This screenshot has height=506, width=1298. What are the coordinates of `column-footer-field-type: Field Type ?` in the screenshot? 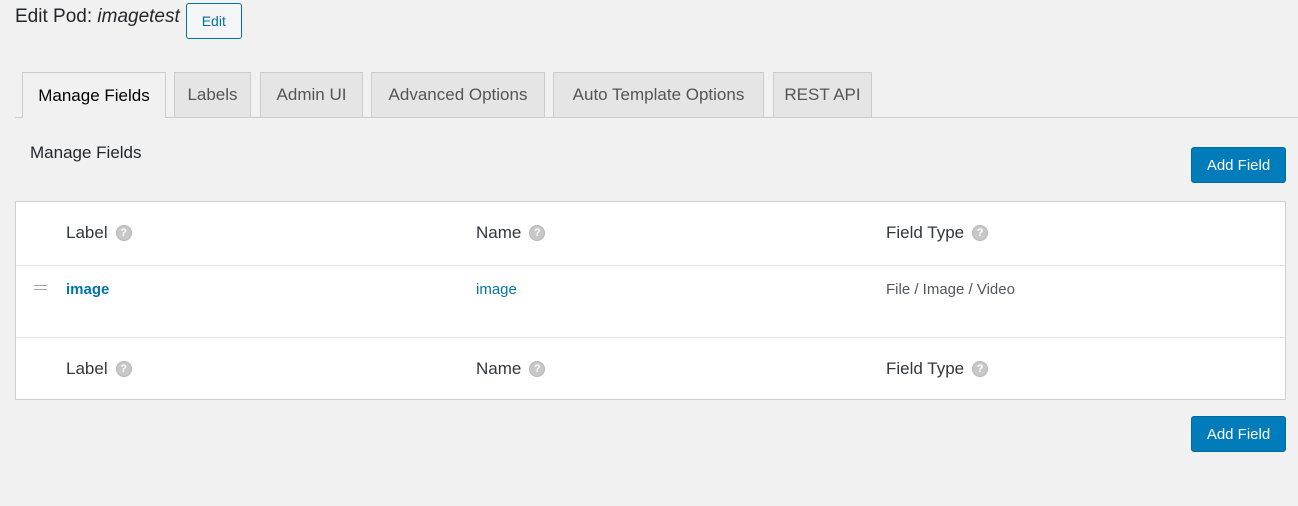 It's located at (937, 369).